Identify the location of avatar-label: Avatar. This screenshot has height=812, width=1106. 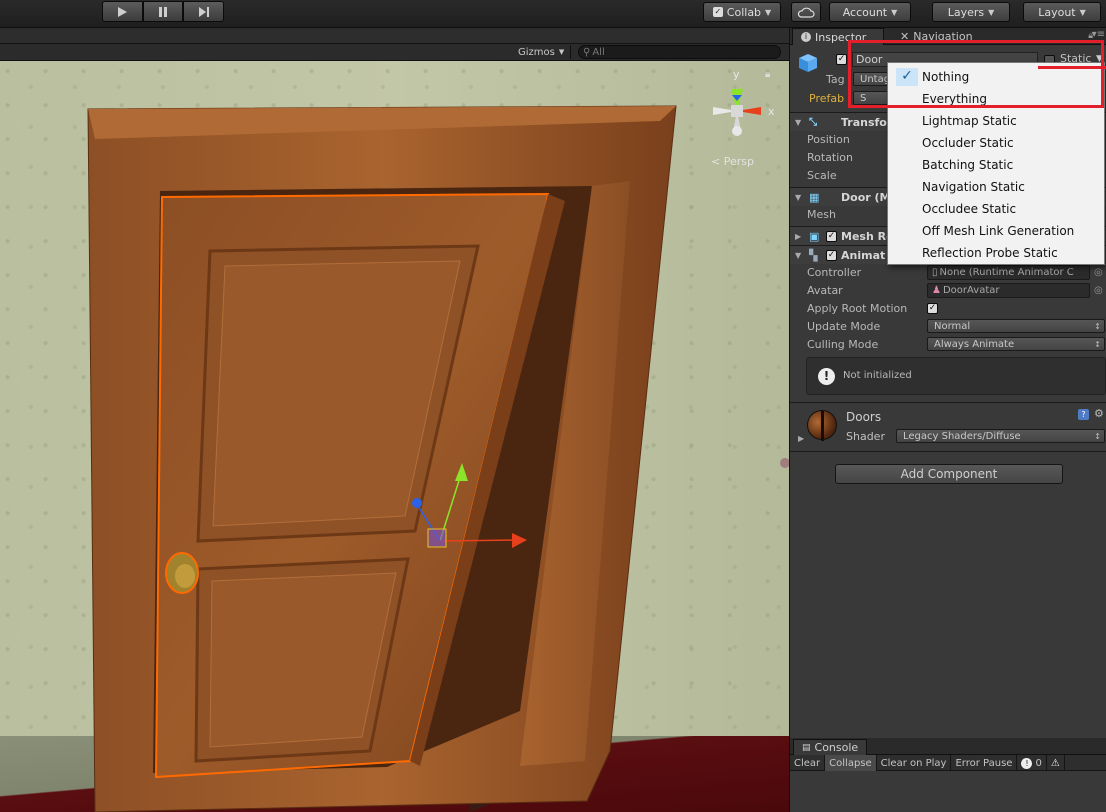
(825, 290).